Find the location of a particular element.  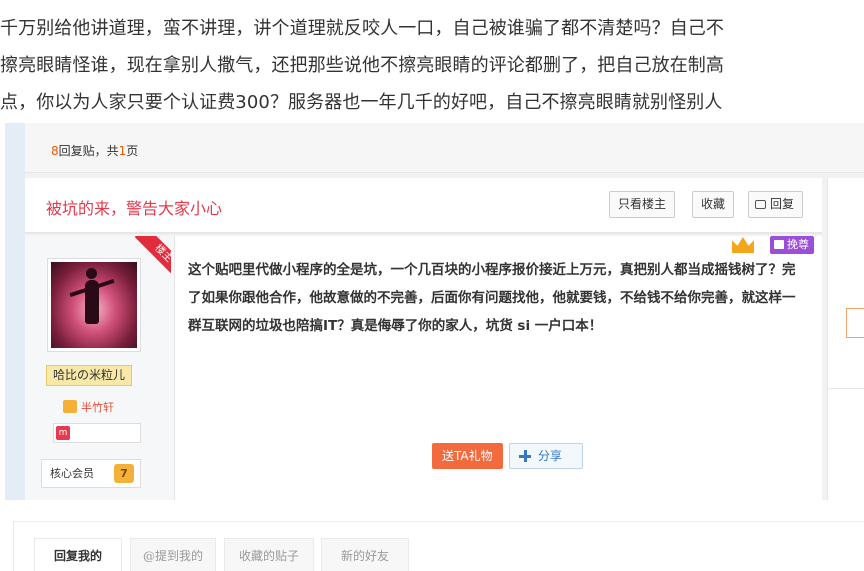

share-button: 分享 is located at coordinates (546, 456).